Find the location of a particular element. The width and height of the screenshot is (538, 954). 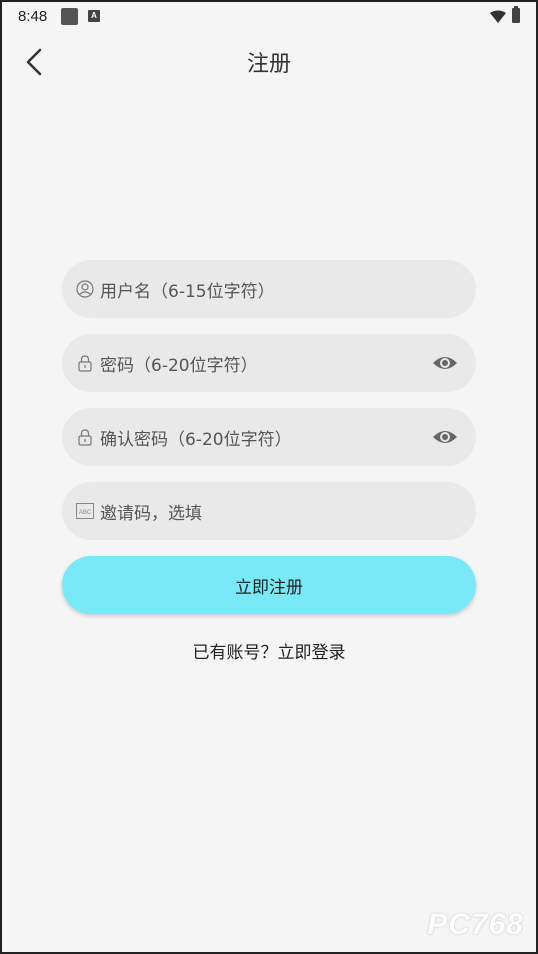

svg-text: ABC is located at coordinates (85, 513).